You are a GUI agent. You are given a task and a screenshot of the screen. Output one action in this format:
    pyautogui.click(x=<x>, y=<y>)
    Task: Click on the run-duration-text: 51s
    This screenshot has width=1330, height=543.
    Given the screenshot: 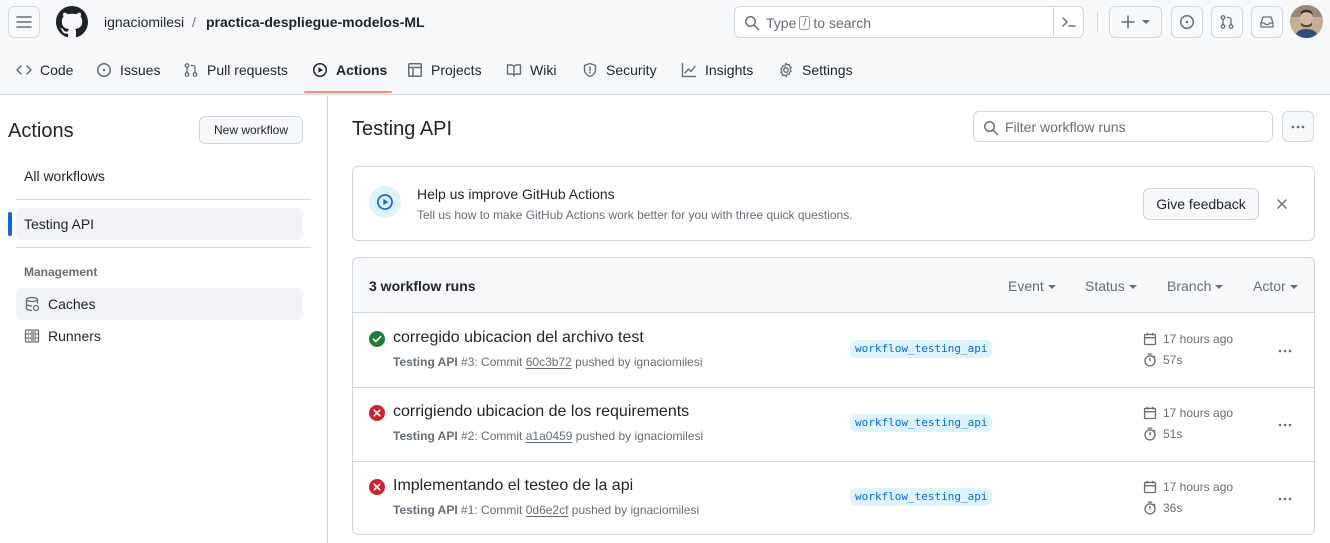 What is the action you would take?
    pyautogui.click(x=1173, y=434)
    